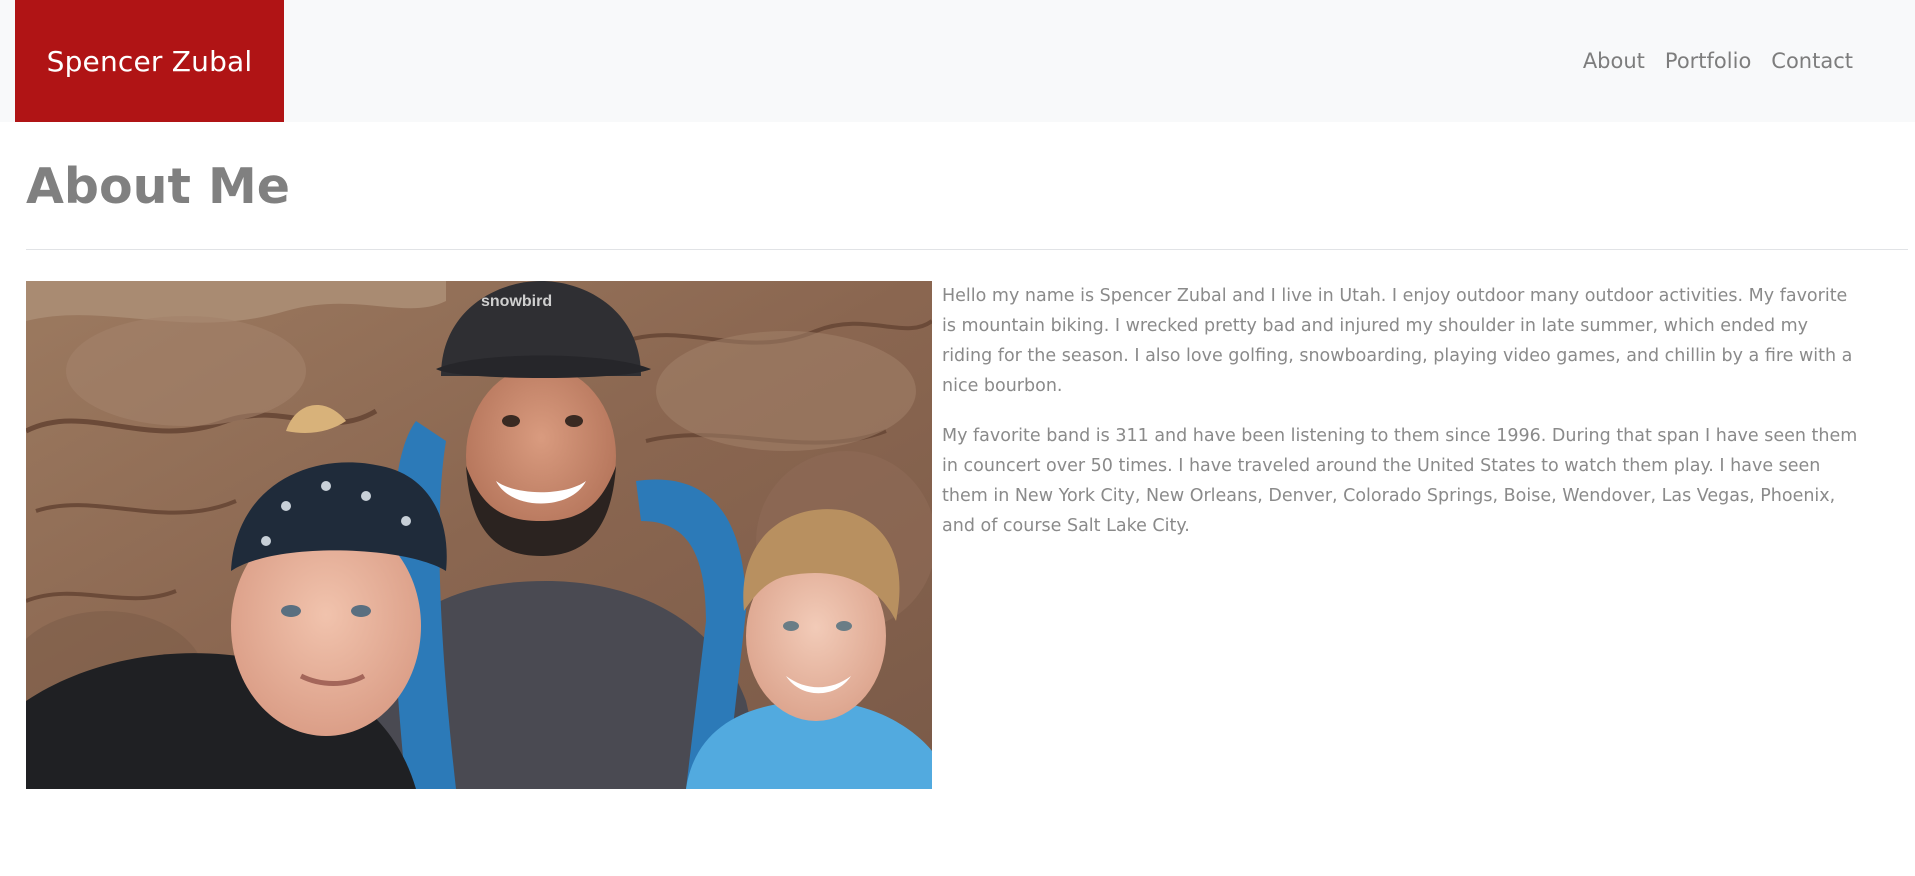 This screenshot has width=1915, height=876. Describe the element at coordinates (149, 61) in the screenshot. I see `brand-logo-link: Spencer Zubal` at that location.